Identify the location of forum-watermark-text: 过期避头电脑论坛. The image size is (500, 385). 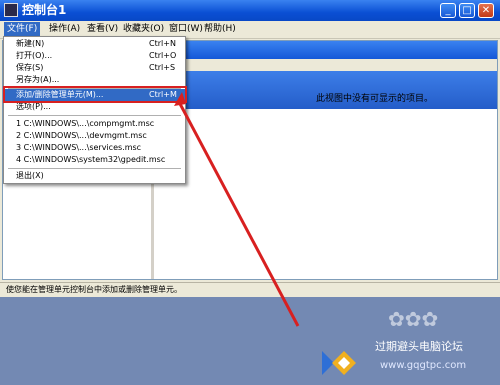
(419, 346).